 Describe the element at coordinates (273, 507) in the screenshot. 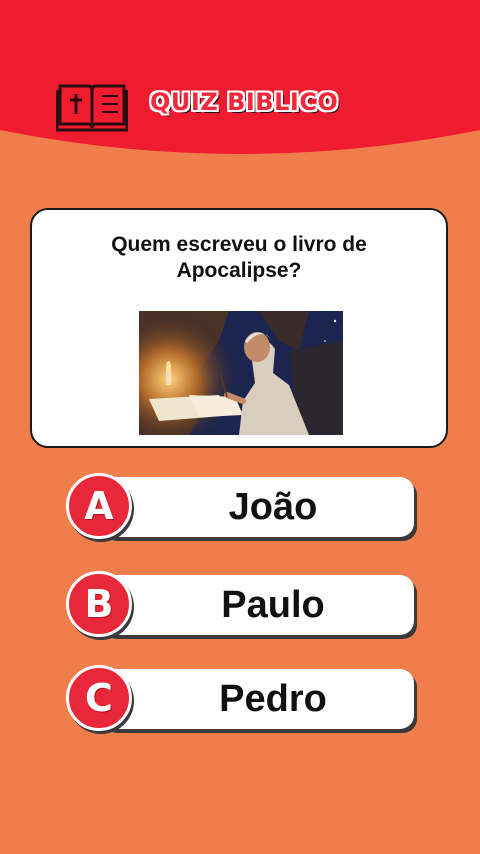

I see `option-a-answer: João` at that location.